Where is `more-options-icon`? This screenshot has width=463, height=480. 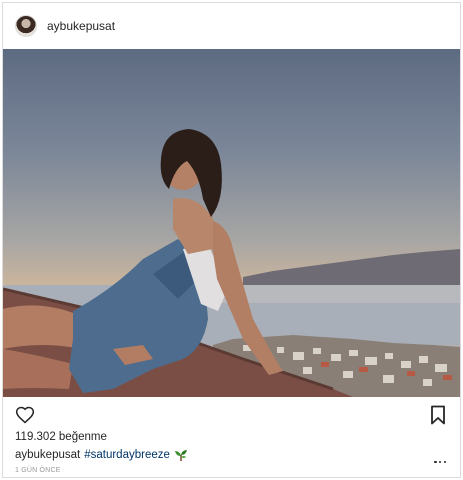
more-options-icon is located at coordinates (440, 462).